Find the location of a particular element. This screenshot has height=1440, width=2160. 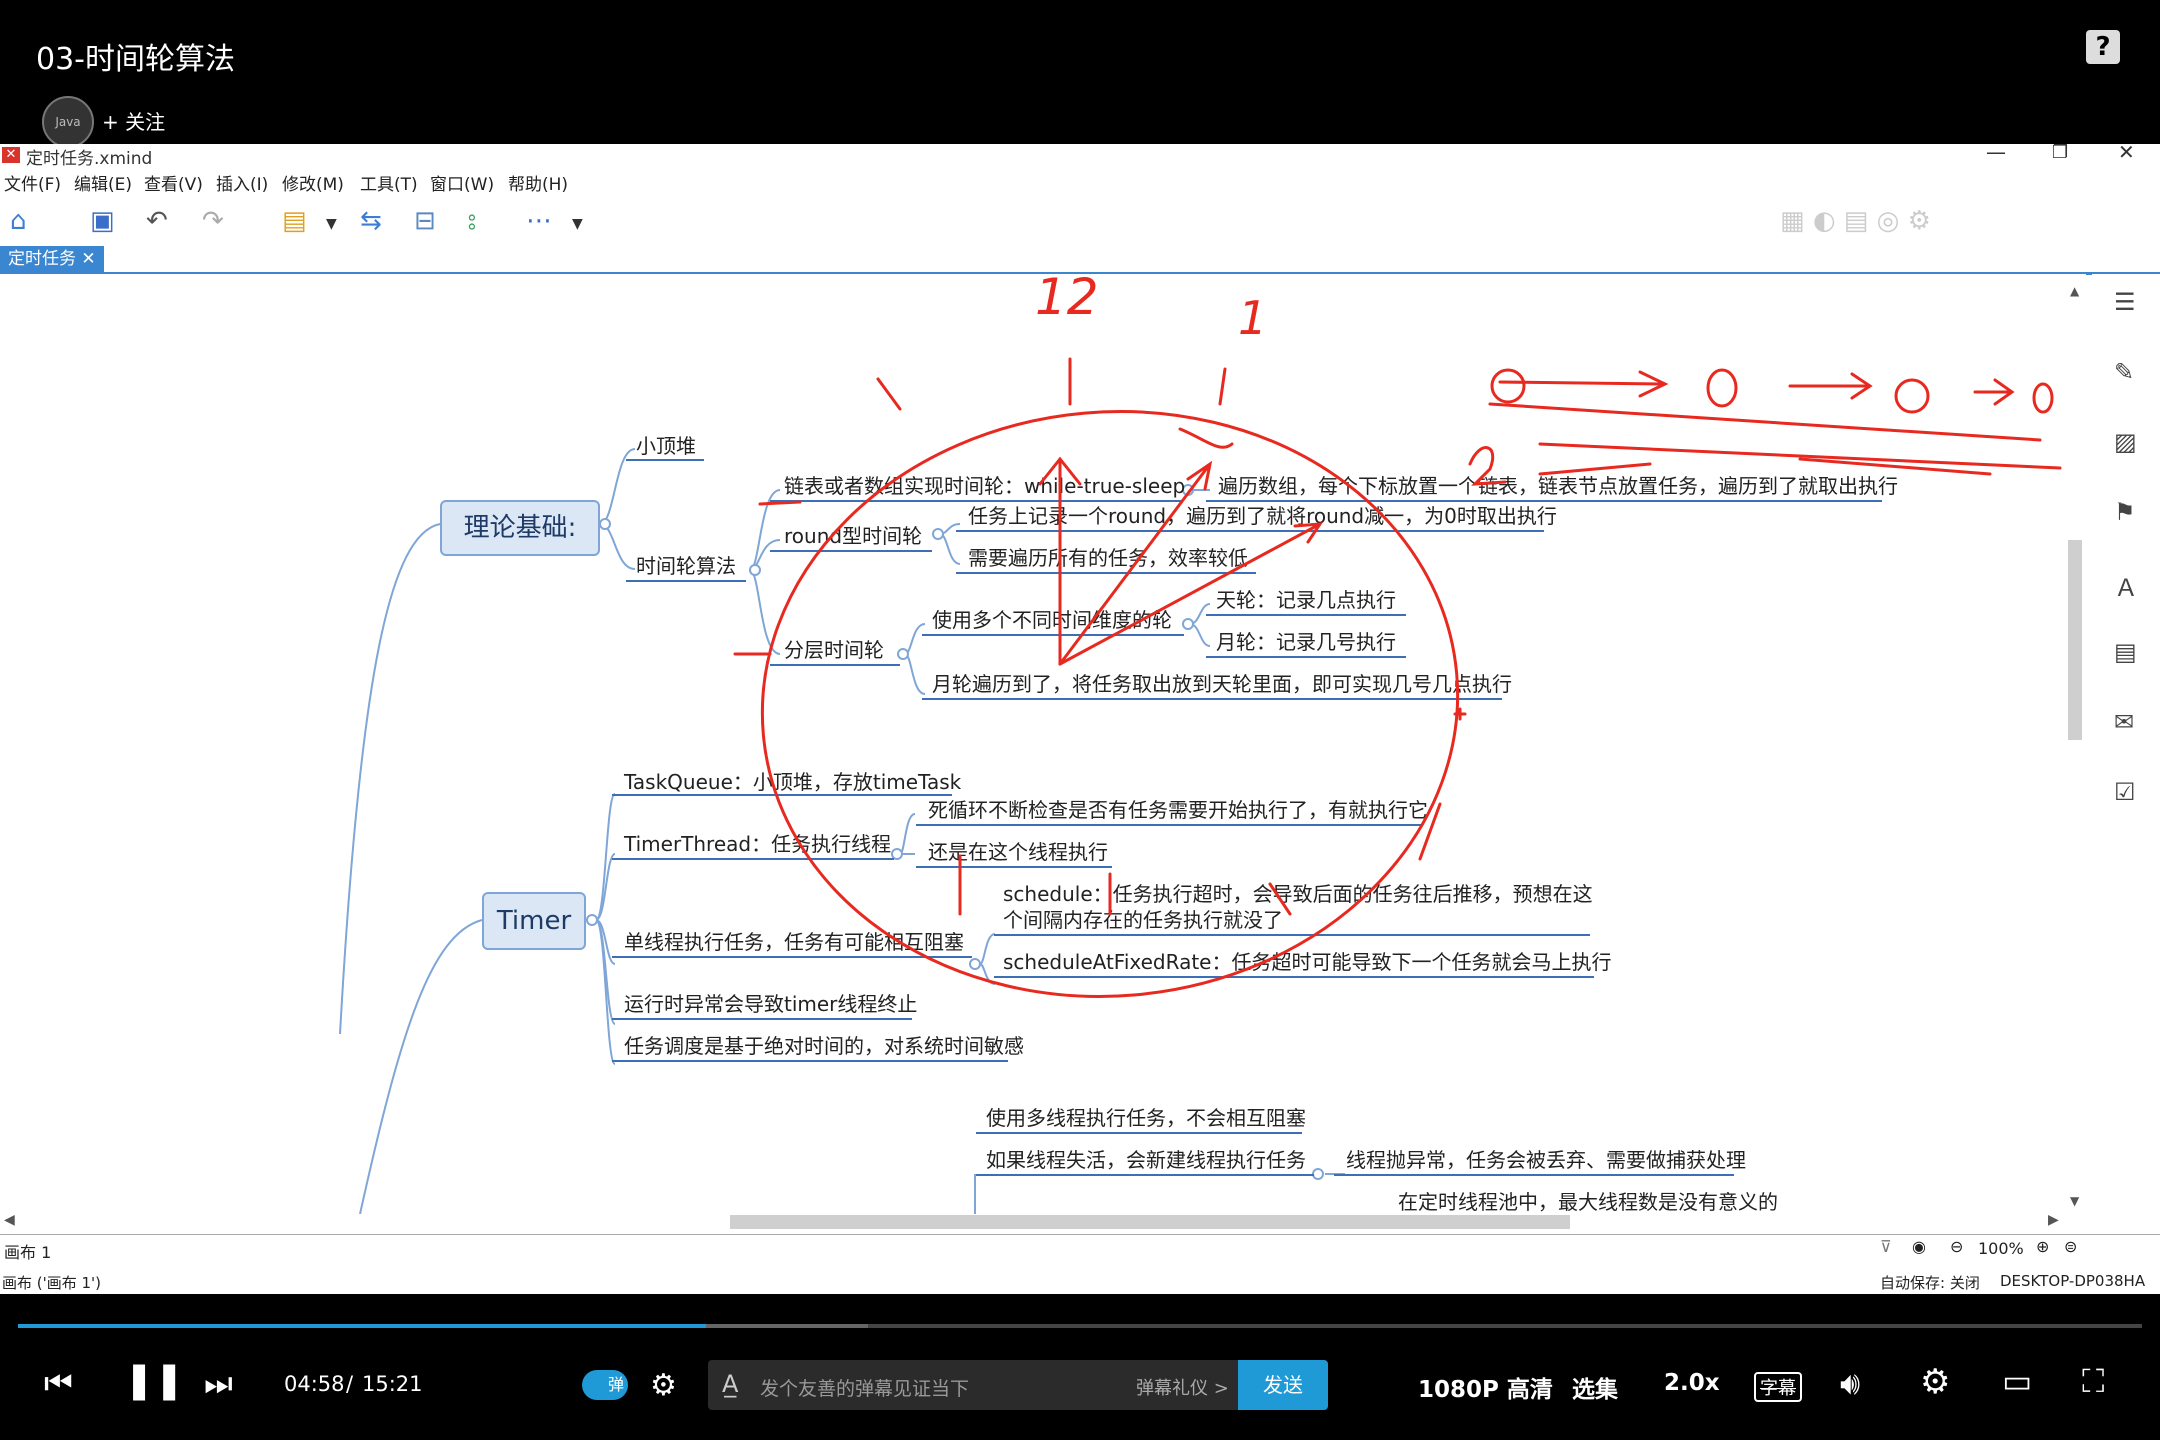

next-icon: ⏭ is located at coordinates (218, 1383).